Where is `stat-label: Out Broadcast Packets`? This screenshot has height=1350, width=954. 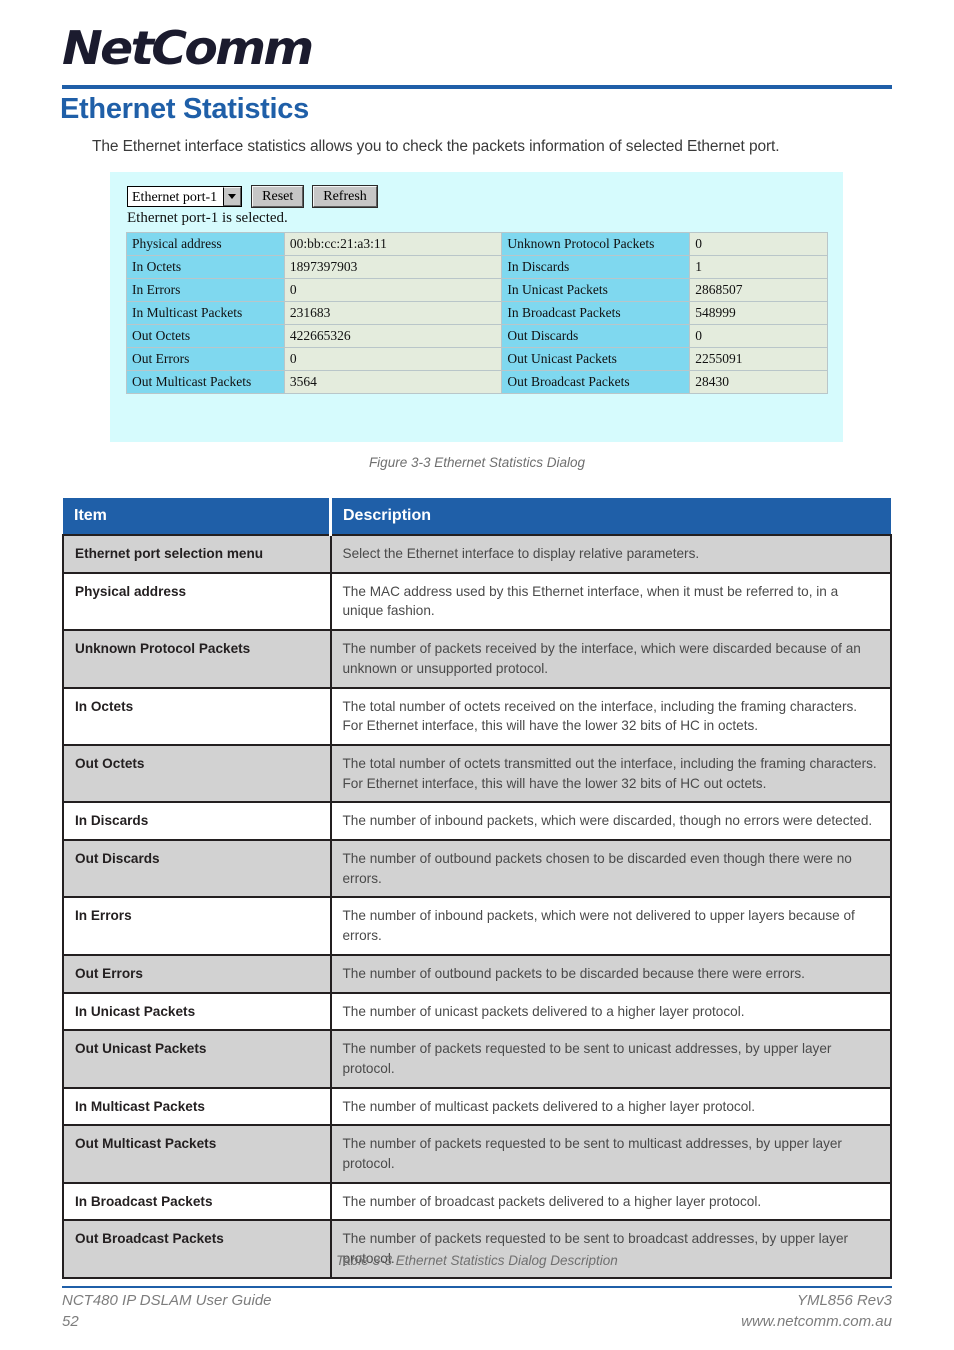 stat-label: Out Broadcast Packets is located at coordinates (596, 382).